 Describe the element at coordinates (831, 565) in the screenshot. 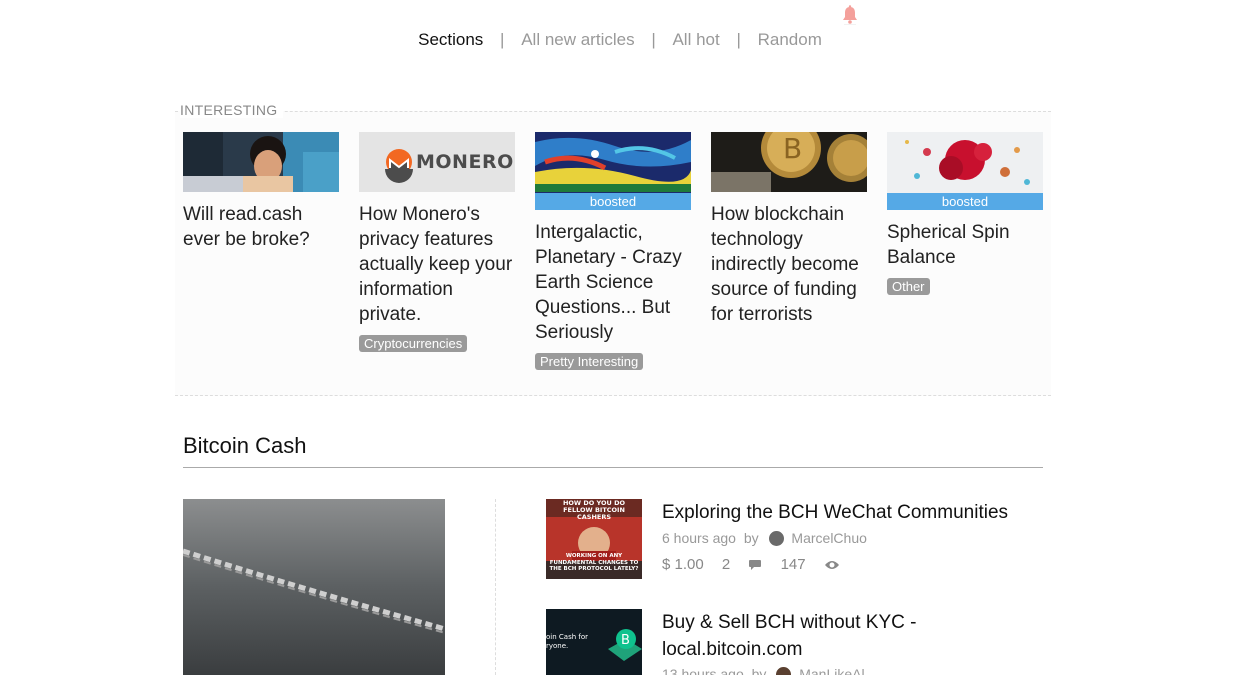

I see `eye-icon` at that location.